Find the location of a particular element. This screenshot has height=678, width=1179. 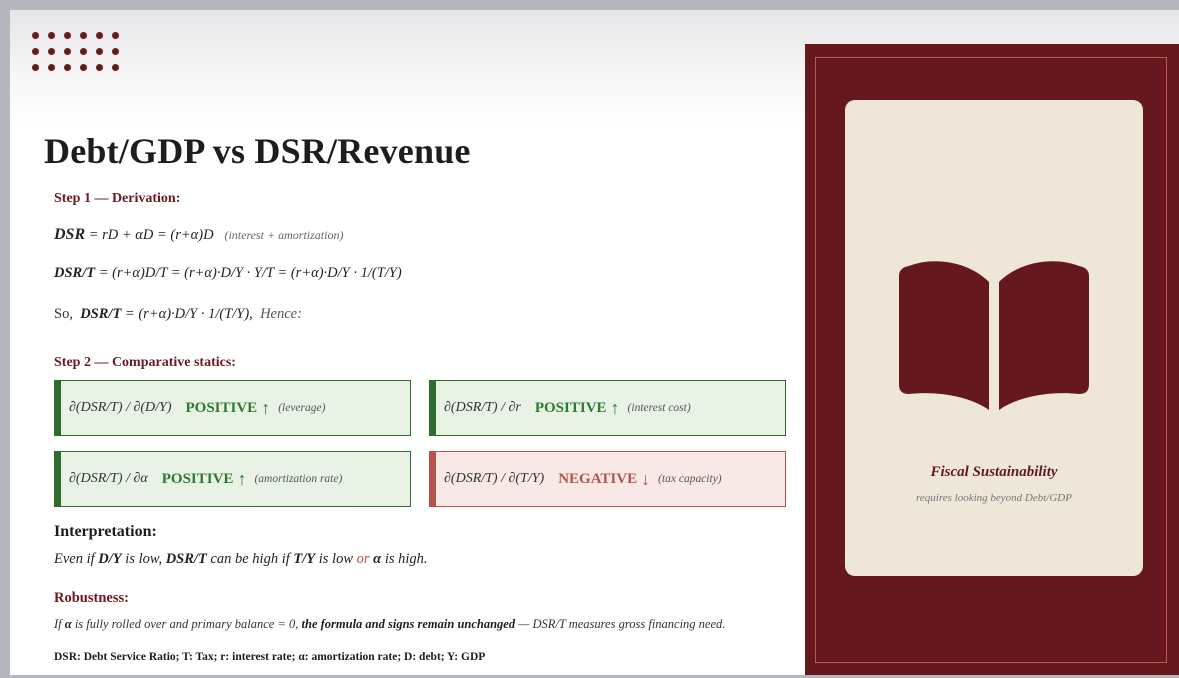

static-box-note: (interest cost) is located at coordinates (659, 408).